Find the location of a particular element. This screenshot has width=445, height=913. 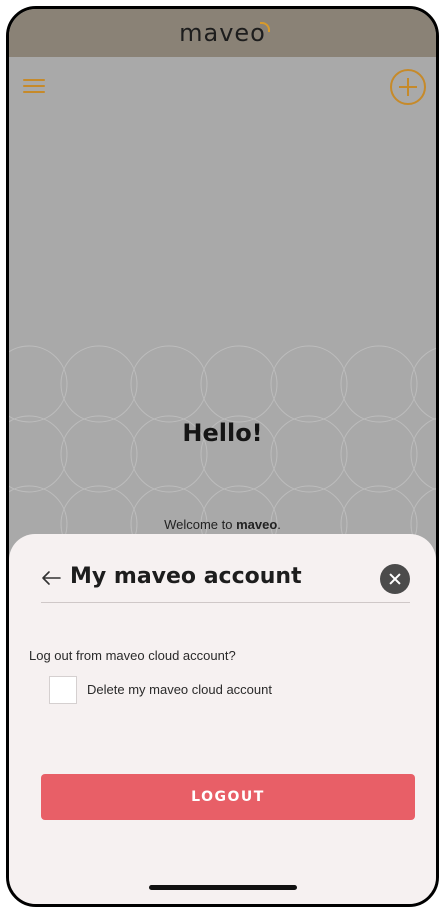

app-header: maveo is located at coordinates (222, 33).